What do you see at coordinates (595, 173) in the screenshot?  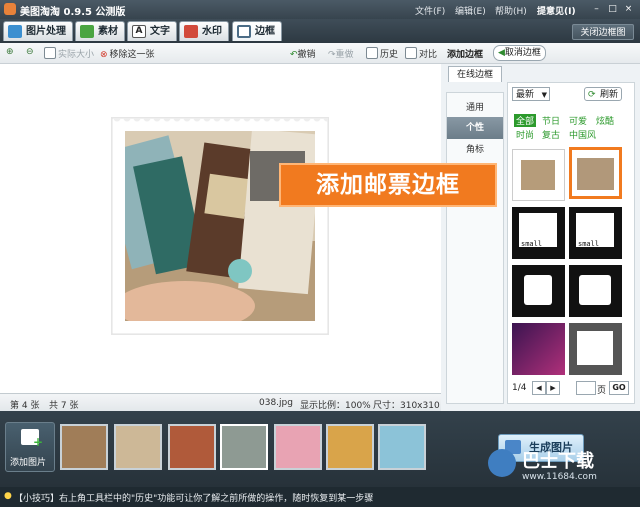 I see `frame-thumb-selected` at bounding box center [595, 173].